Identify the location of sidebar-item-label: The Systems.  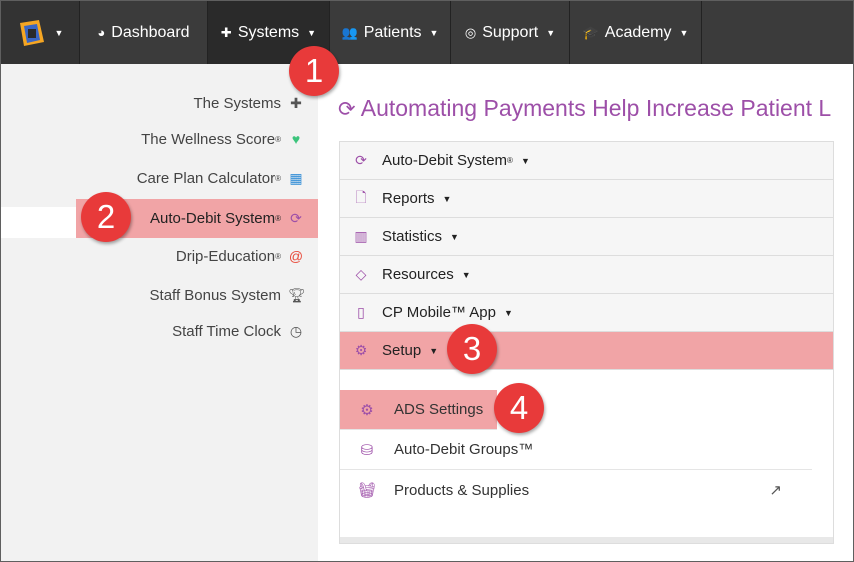
(237, 103).